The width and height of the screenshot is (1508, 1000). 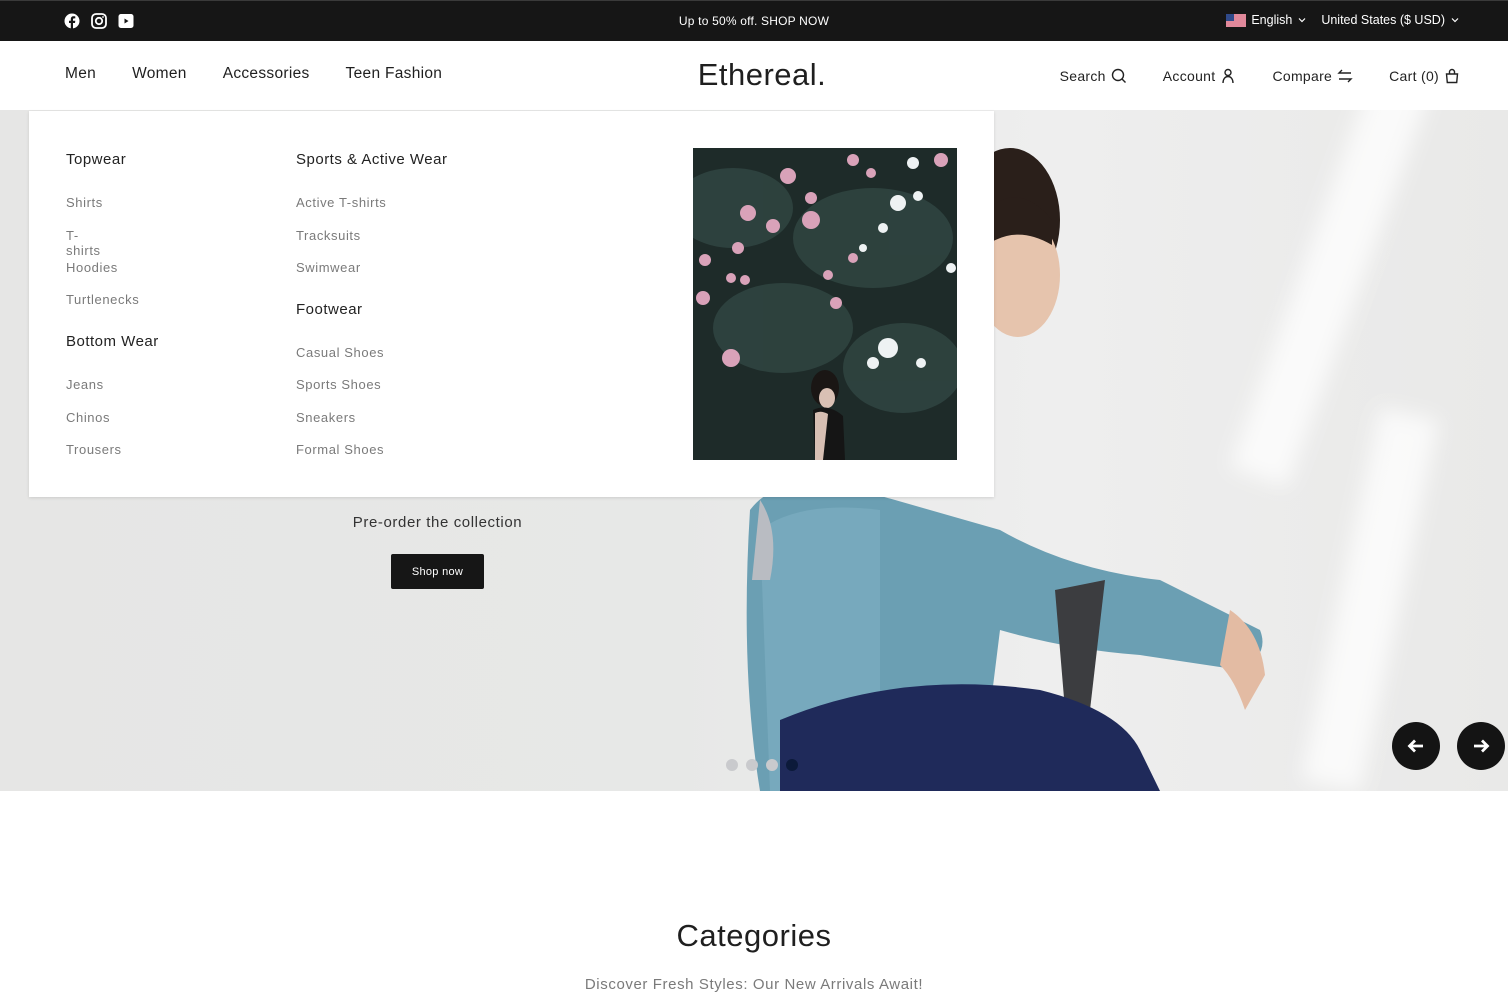 I want to click on search-label: Search, so click(x=1082, y=76).